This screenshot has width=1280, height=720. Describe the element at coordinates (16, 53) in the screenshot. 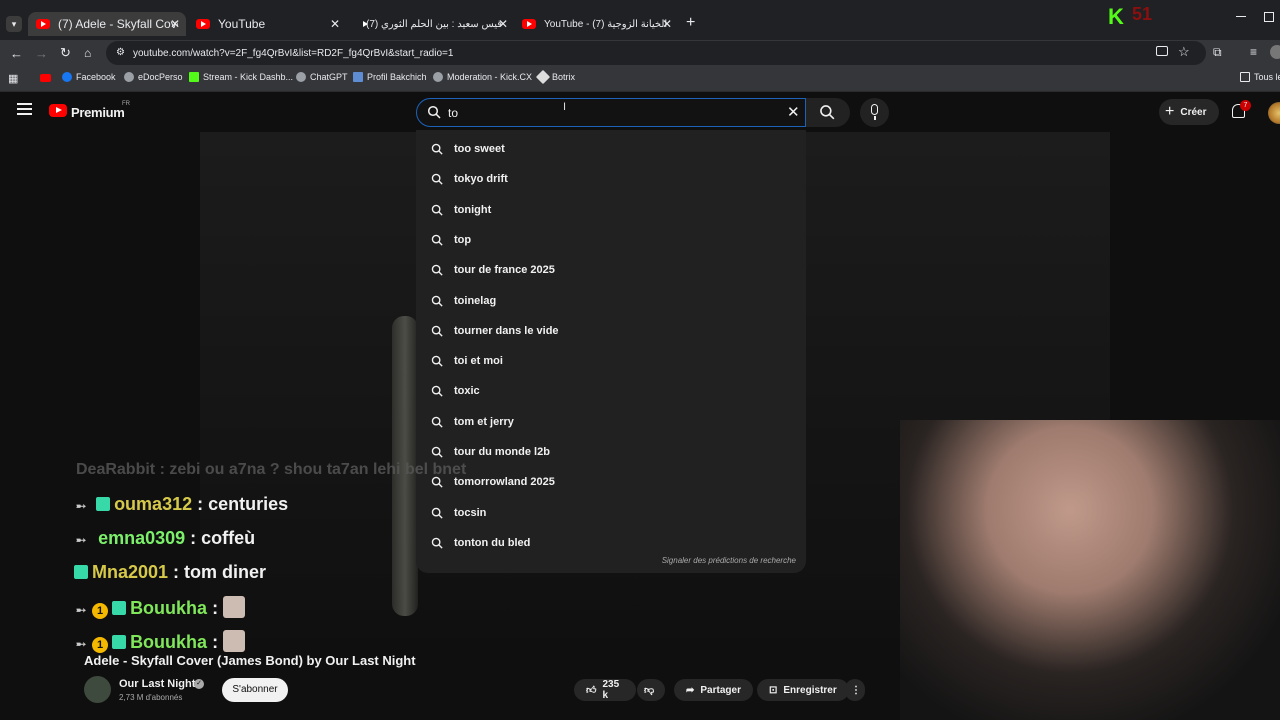

I see `back-icon: ←` at that location.